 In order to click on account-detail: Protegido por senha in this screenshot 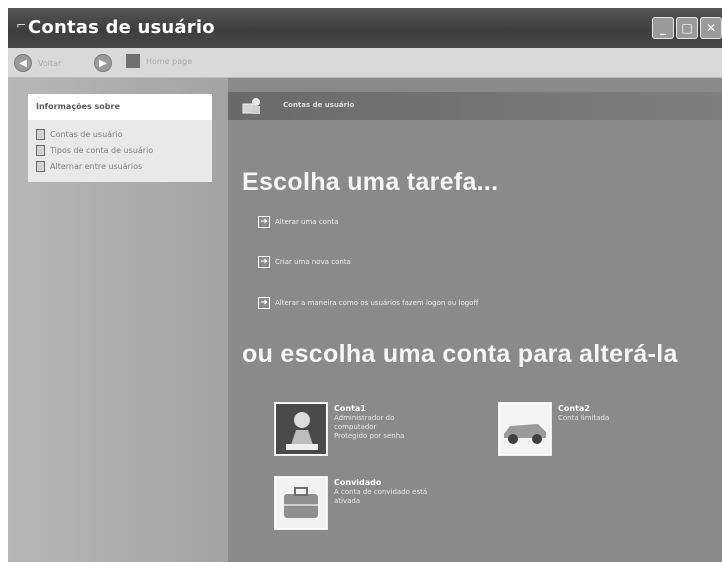, I will do `click(369, 436)`.